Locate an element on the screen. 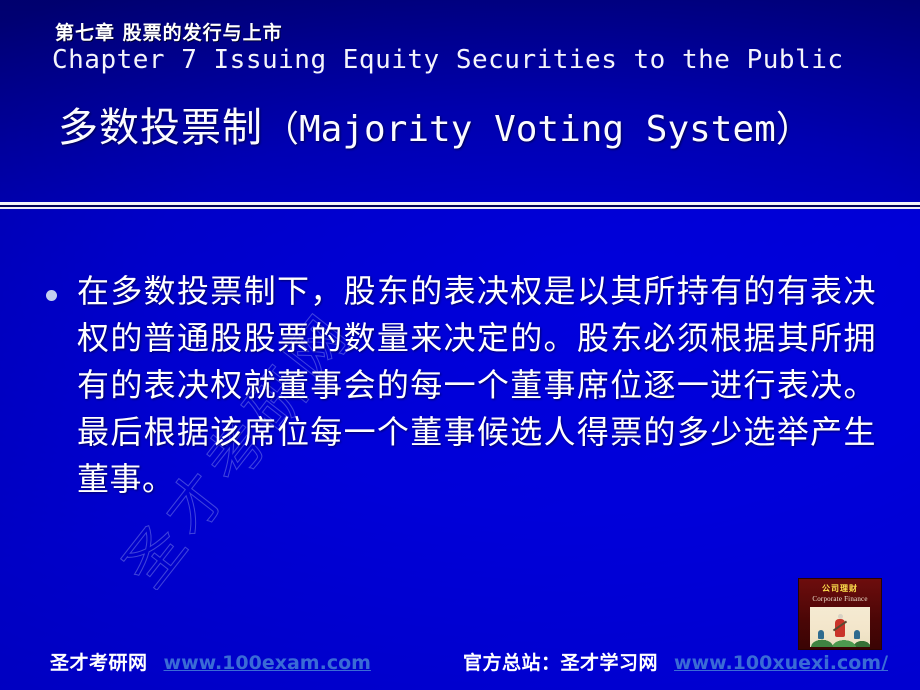 The height and width of the screenshot is (690, 920). book-cover-thumbnail: 公司理财 Corporate Finance is located at coordinates (840, 614).